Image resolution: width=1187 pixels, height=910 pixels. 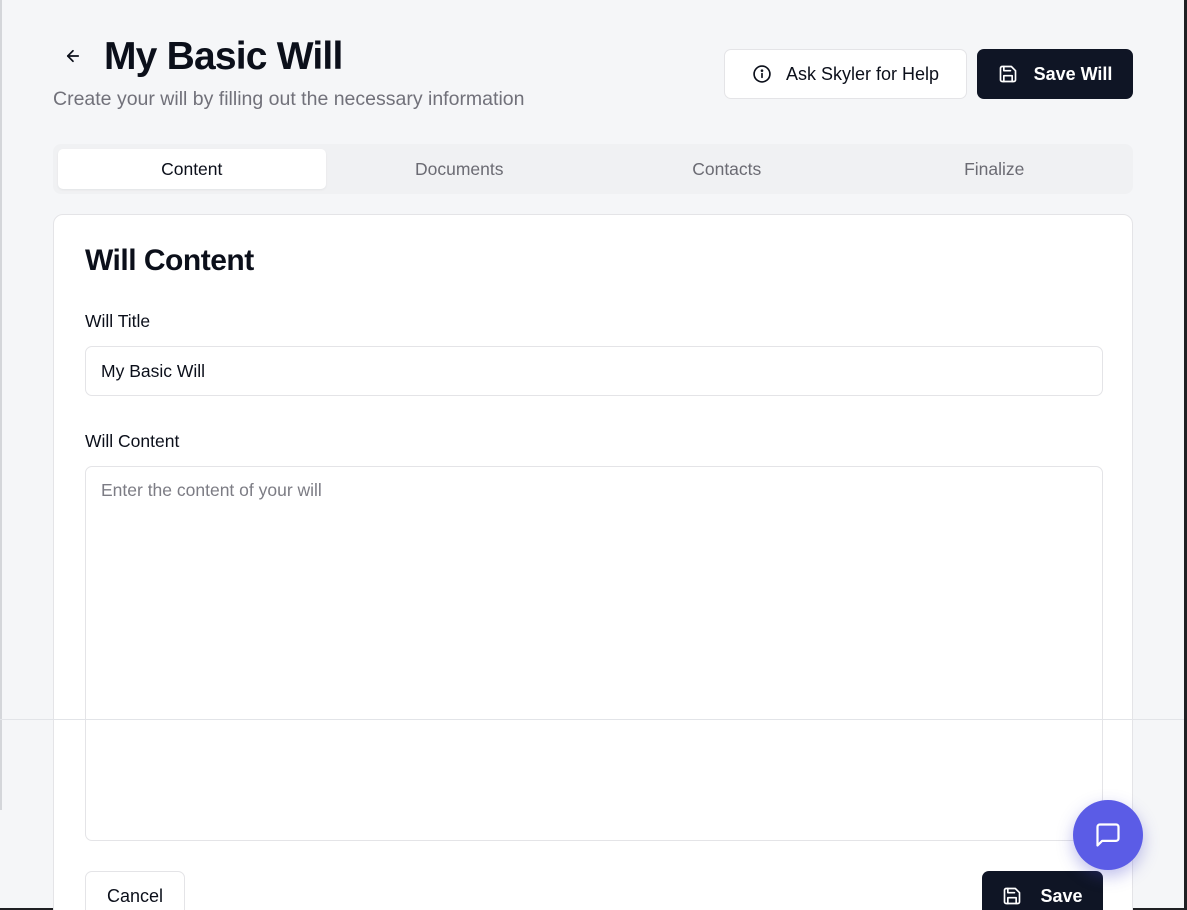 I want to click on ask-skyler-help-label: Ask Skyler for Help, so click(x=862, y=73).